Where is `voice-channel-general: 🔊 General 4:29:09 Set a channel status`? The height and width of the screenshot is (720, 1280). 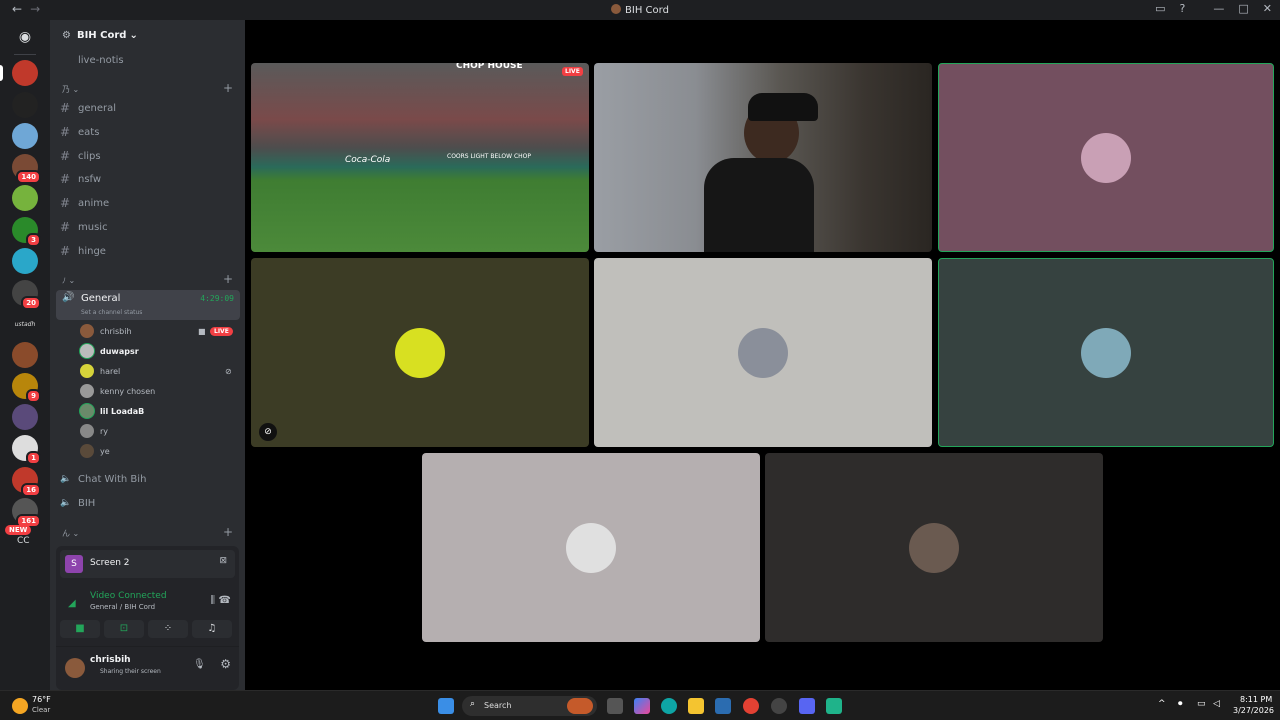
voice-channel-general: 🔊 General 4:29:09 Set a channel status is located at coordinates (148, 305).